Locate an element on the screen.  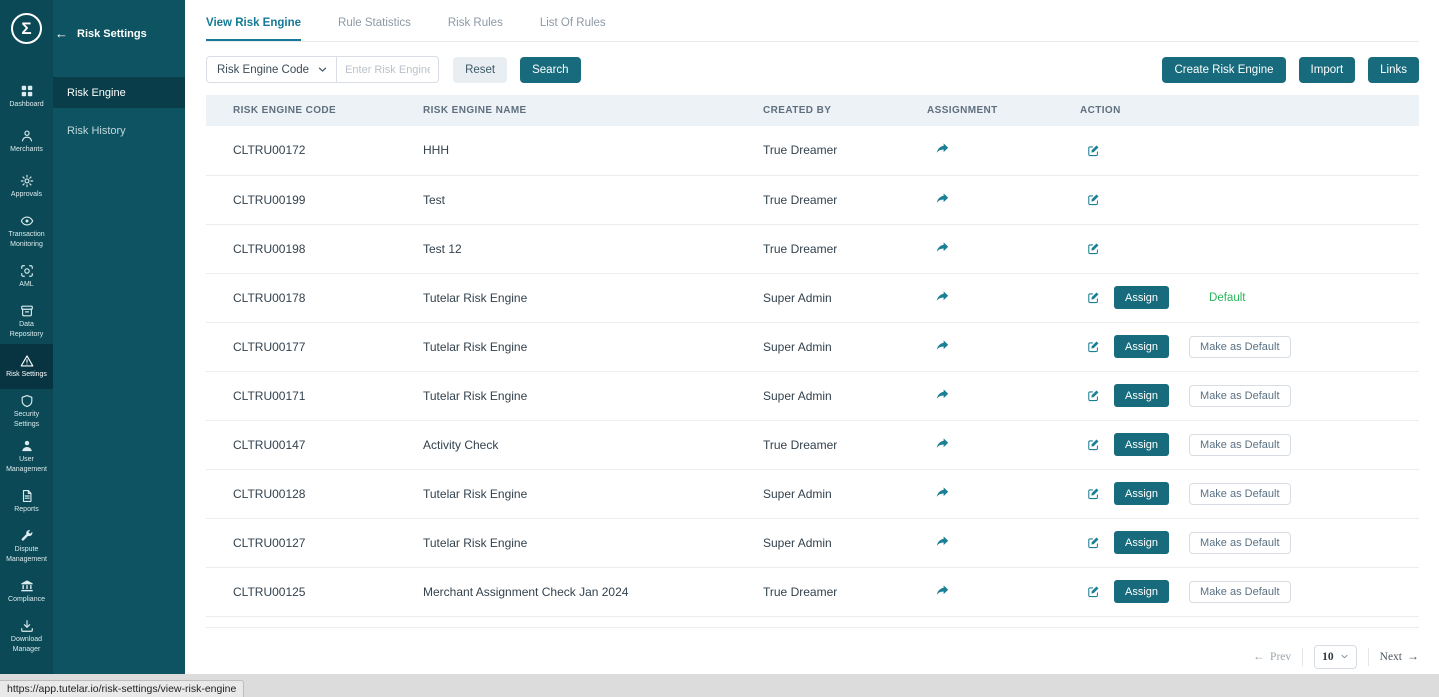
chevron-down-icon is located at coordinates (1344, 656).